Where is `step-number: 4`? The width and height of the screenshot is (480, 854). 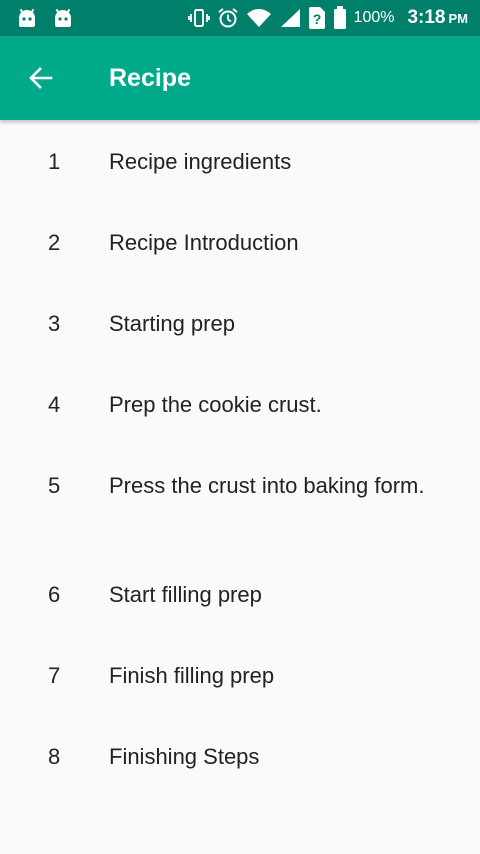
step-number: 4 is located at coordinates (54, 404).